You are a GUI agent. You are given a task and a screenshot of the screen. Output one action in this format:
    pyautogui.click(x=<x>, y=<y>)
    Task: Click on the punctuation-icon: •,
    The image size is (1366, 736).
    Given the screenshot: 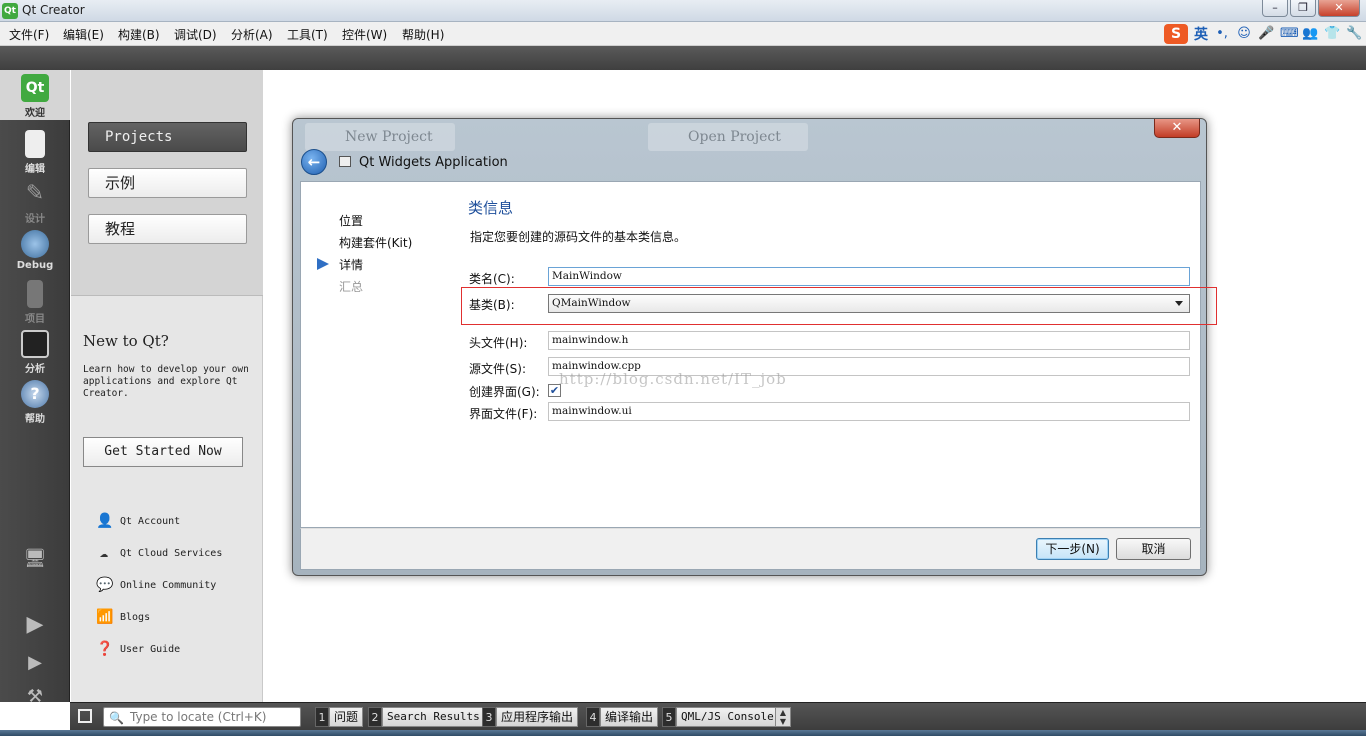 What is the action you would take?
    pyautogui.click(x=1222, y=34)
    